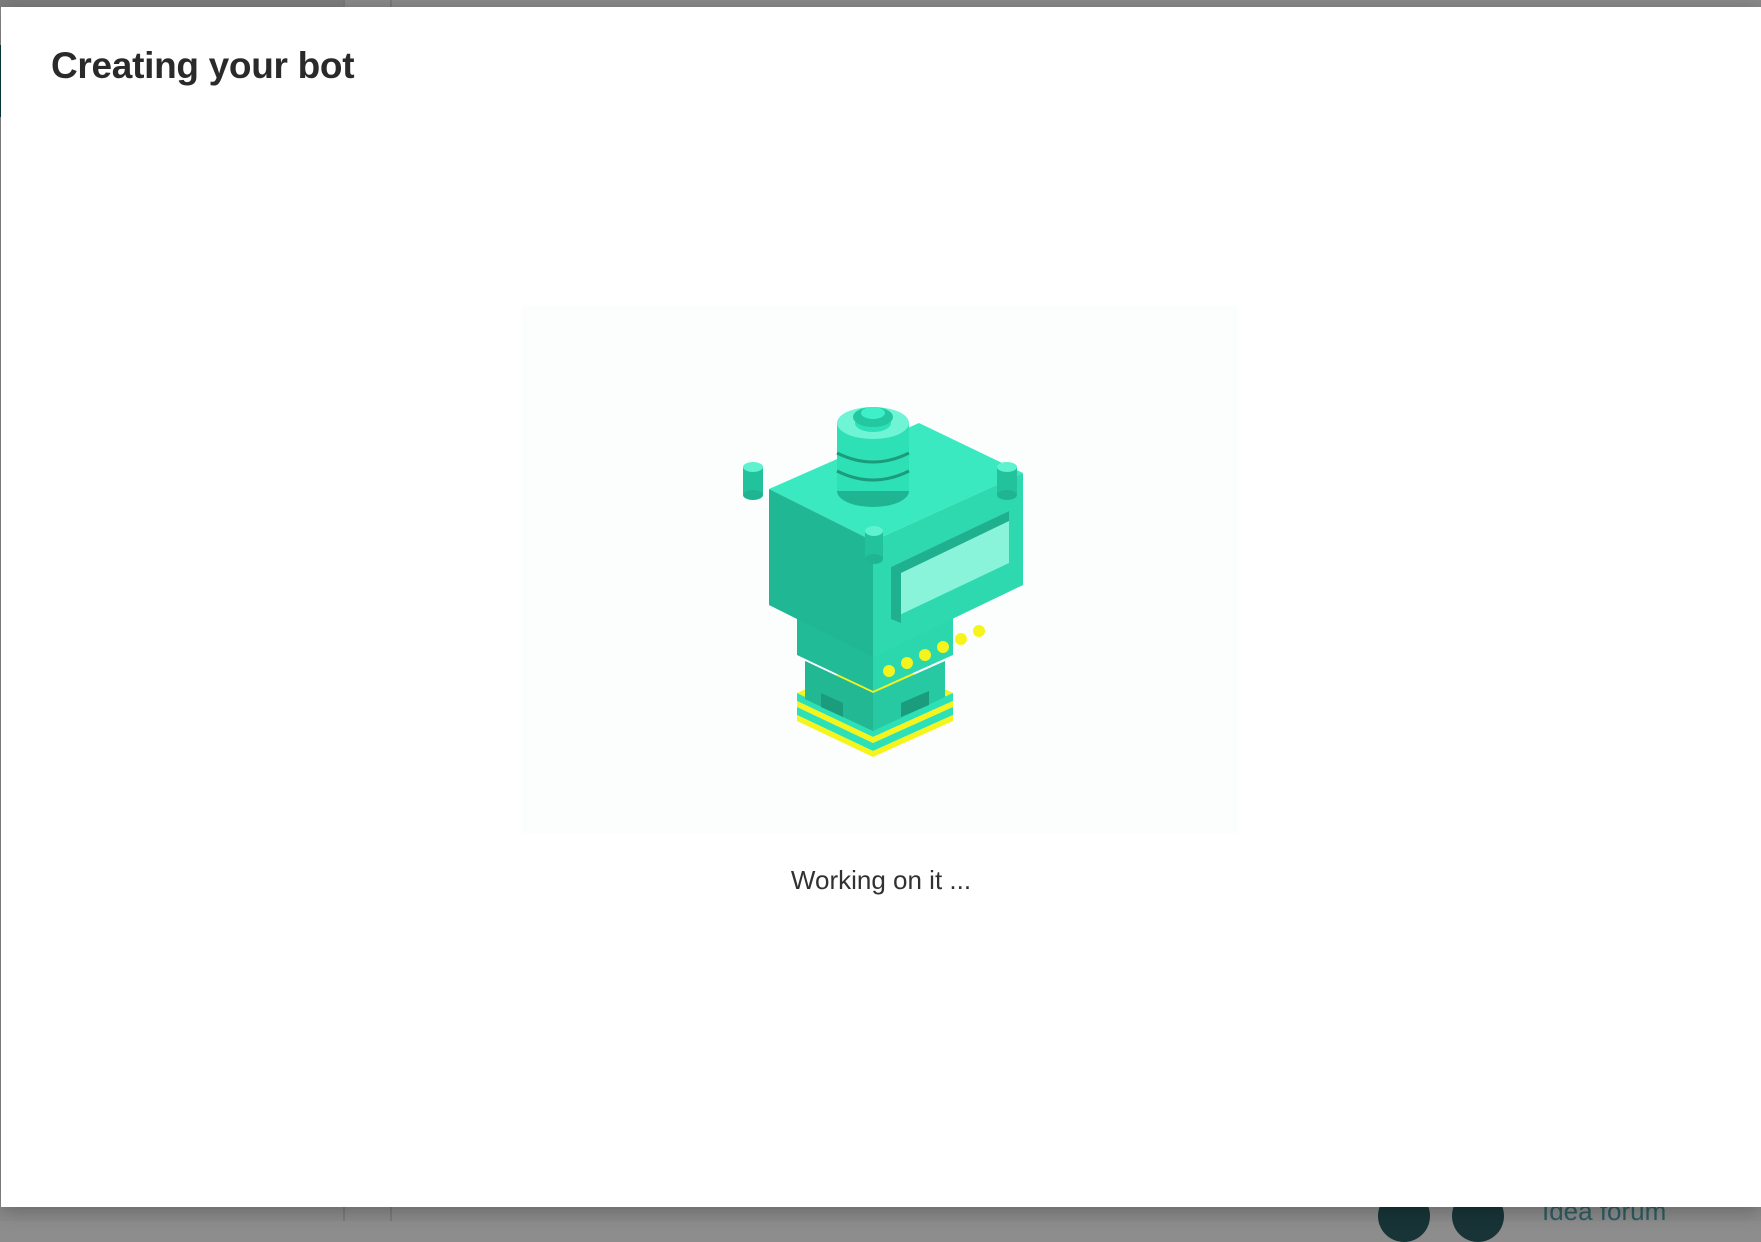 This screenshot has height=1242, width=1761. I want to click on isometric-bot-build-icon, so click(883, 582).